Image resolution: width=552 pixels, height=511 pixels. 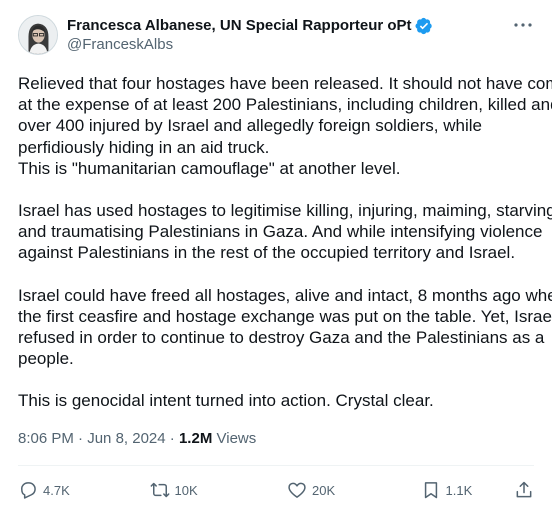 What do you see at coordinates (424, 26) in the screenshot?
I see `verified-badge-icon` at bounding box center [424, 26].